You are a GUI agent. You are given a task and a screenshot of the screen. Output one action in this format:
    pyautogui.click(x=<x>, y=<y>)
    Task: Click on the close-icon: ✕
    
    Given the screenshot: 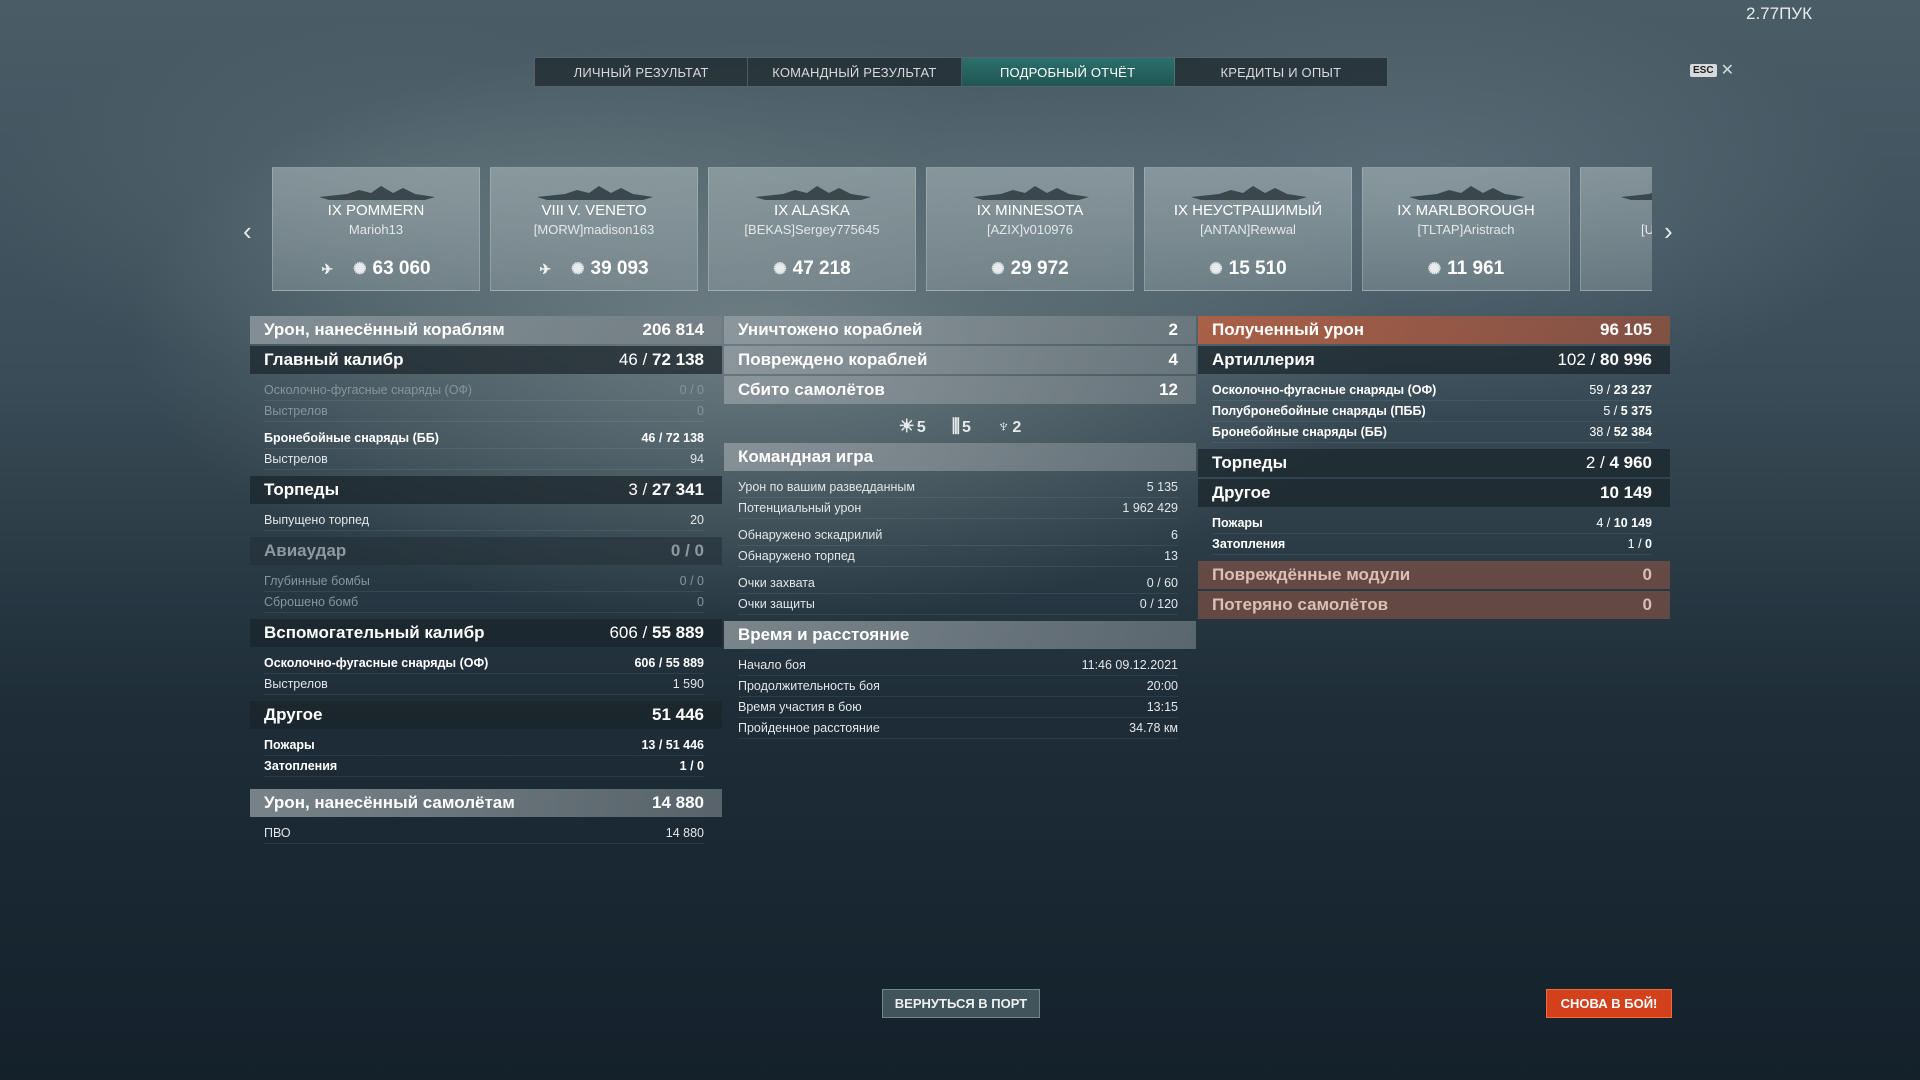 What is the action you would take?
    pyautogui.click(x=1727, y=70)
    